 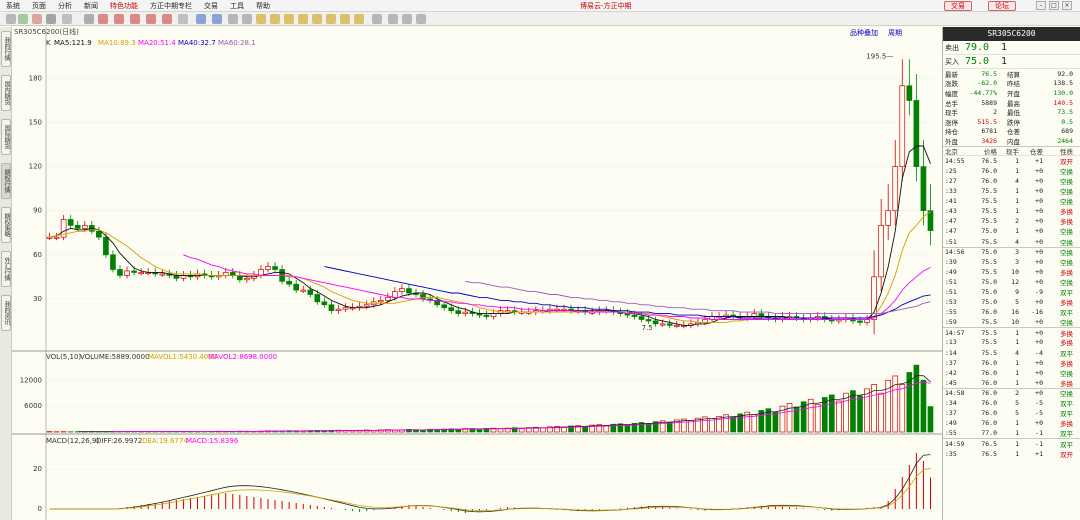 What do you see at coordinates (1011, 423) in the screenshot?
I see `tick-row: :49 76.0 1 +0 多换` at bounding box center [1011, 423].